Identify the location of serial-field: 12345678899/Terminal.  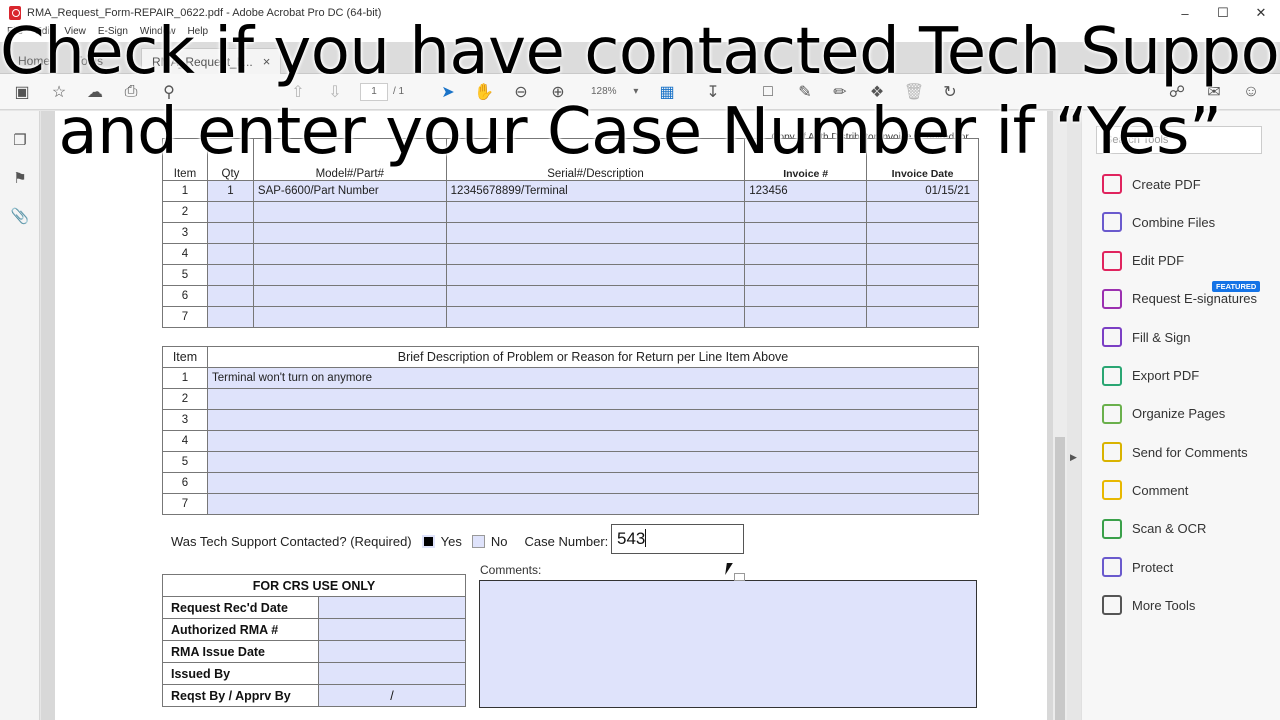
(595, 191).